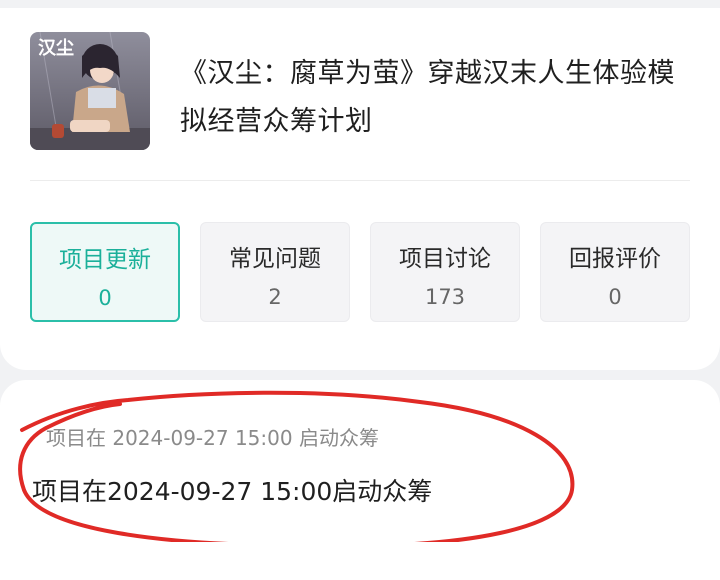 This screenshot has width=720, height=580. What do you see at coordinates (445, 259) in the screenshot?
I see `tab-label: 项目讨论` at bounding box center [445, 259].